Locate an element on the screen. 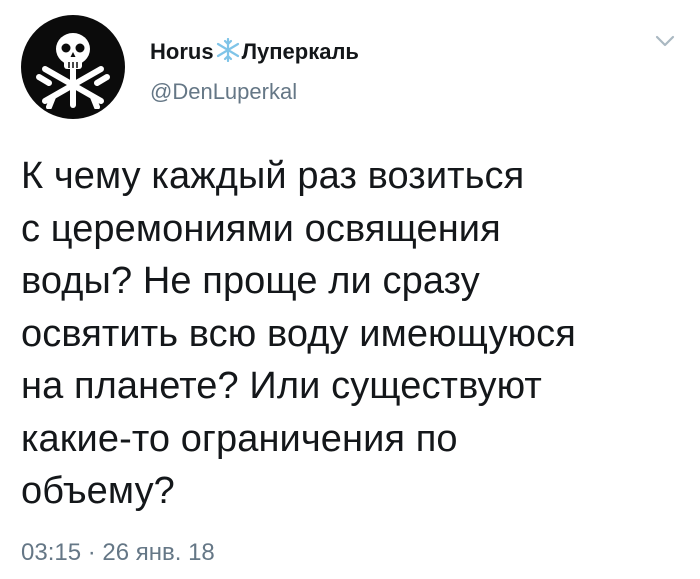 The image size is (700, 579). avatar is located at coordinates (73, 67).